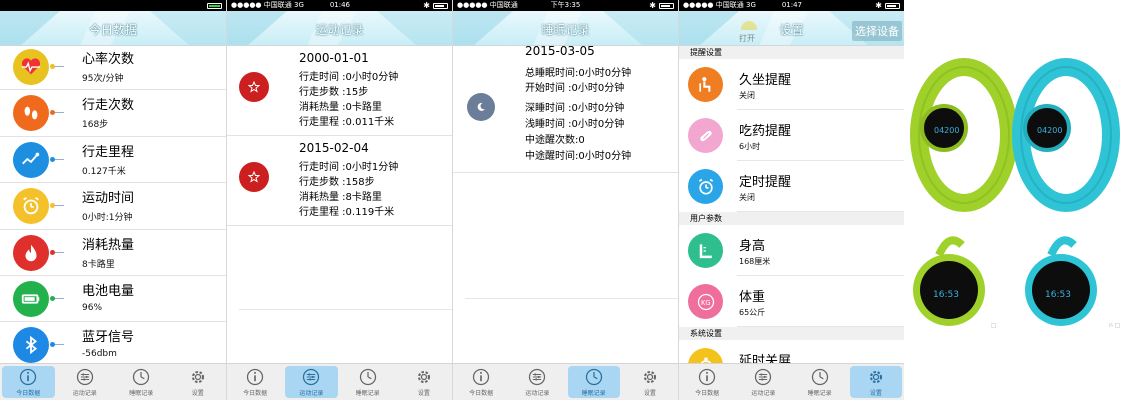  Describe the element at coordinates (791, 5) in the screenshot. I see `clock-label: 01:47` at that location.